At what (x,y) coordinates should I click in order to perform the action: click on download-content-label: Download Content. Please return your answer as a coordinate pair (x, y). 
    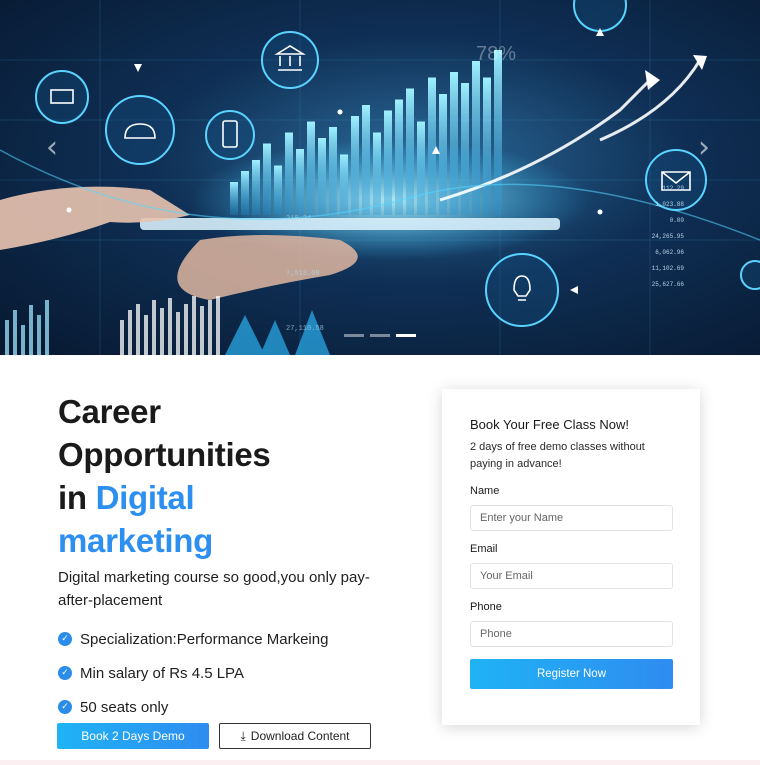
    Looking at the image, I should click on (300, 736).